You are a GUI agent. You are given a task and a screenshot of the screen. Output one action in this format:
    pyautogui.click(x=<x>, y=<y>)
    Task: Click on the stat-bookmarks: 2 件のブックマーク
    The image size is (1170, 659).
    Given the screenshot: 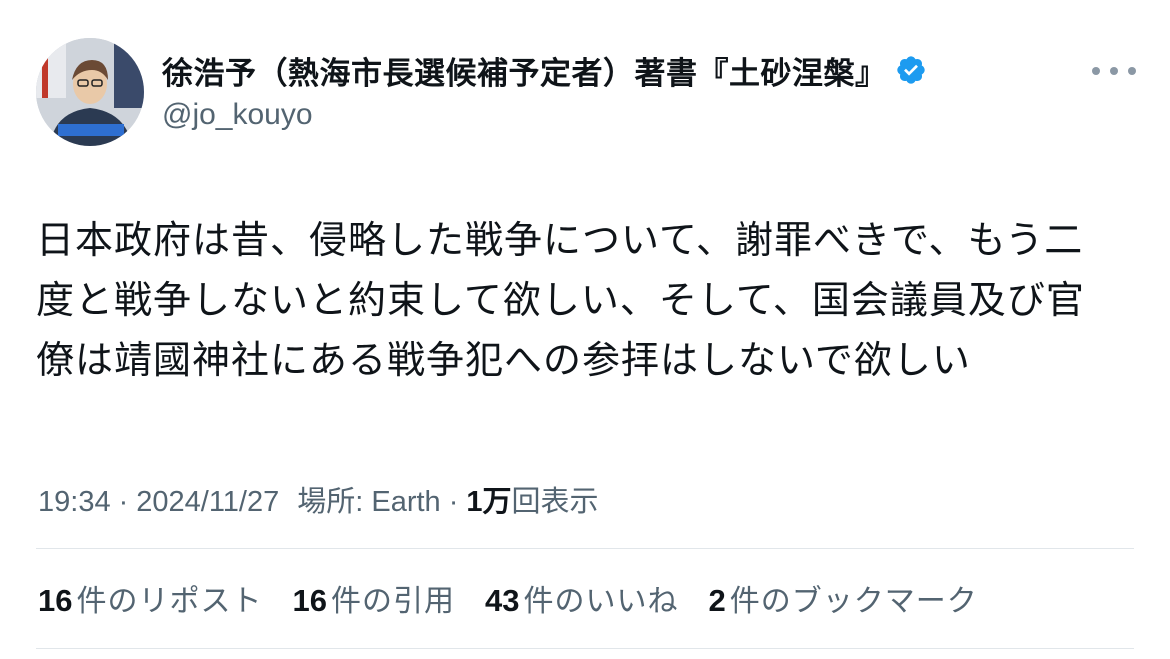 What is the action you would take?
    pyautogui.click(x=842, y=598)
    